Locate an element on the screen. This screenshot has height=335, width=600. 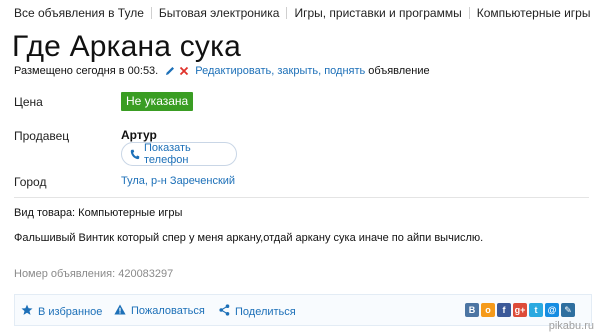
google-plus-icon: g+ is located at coordinates (520, 310).